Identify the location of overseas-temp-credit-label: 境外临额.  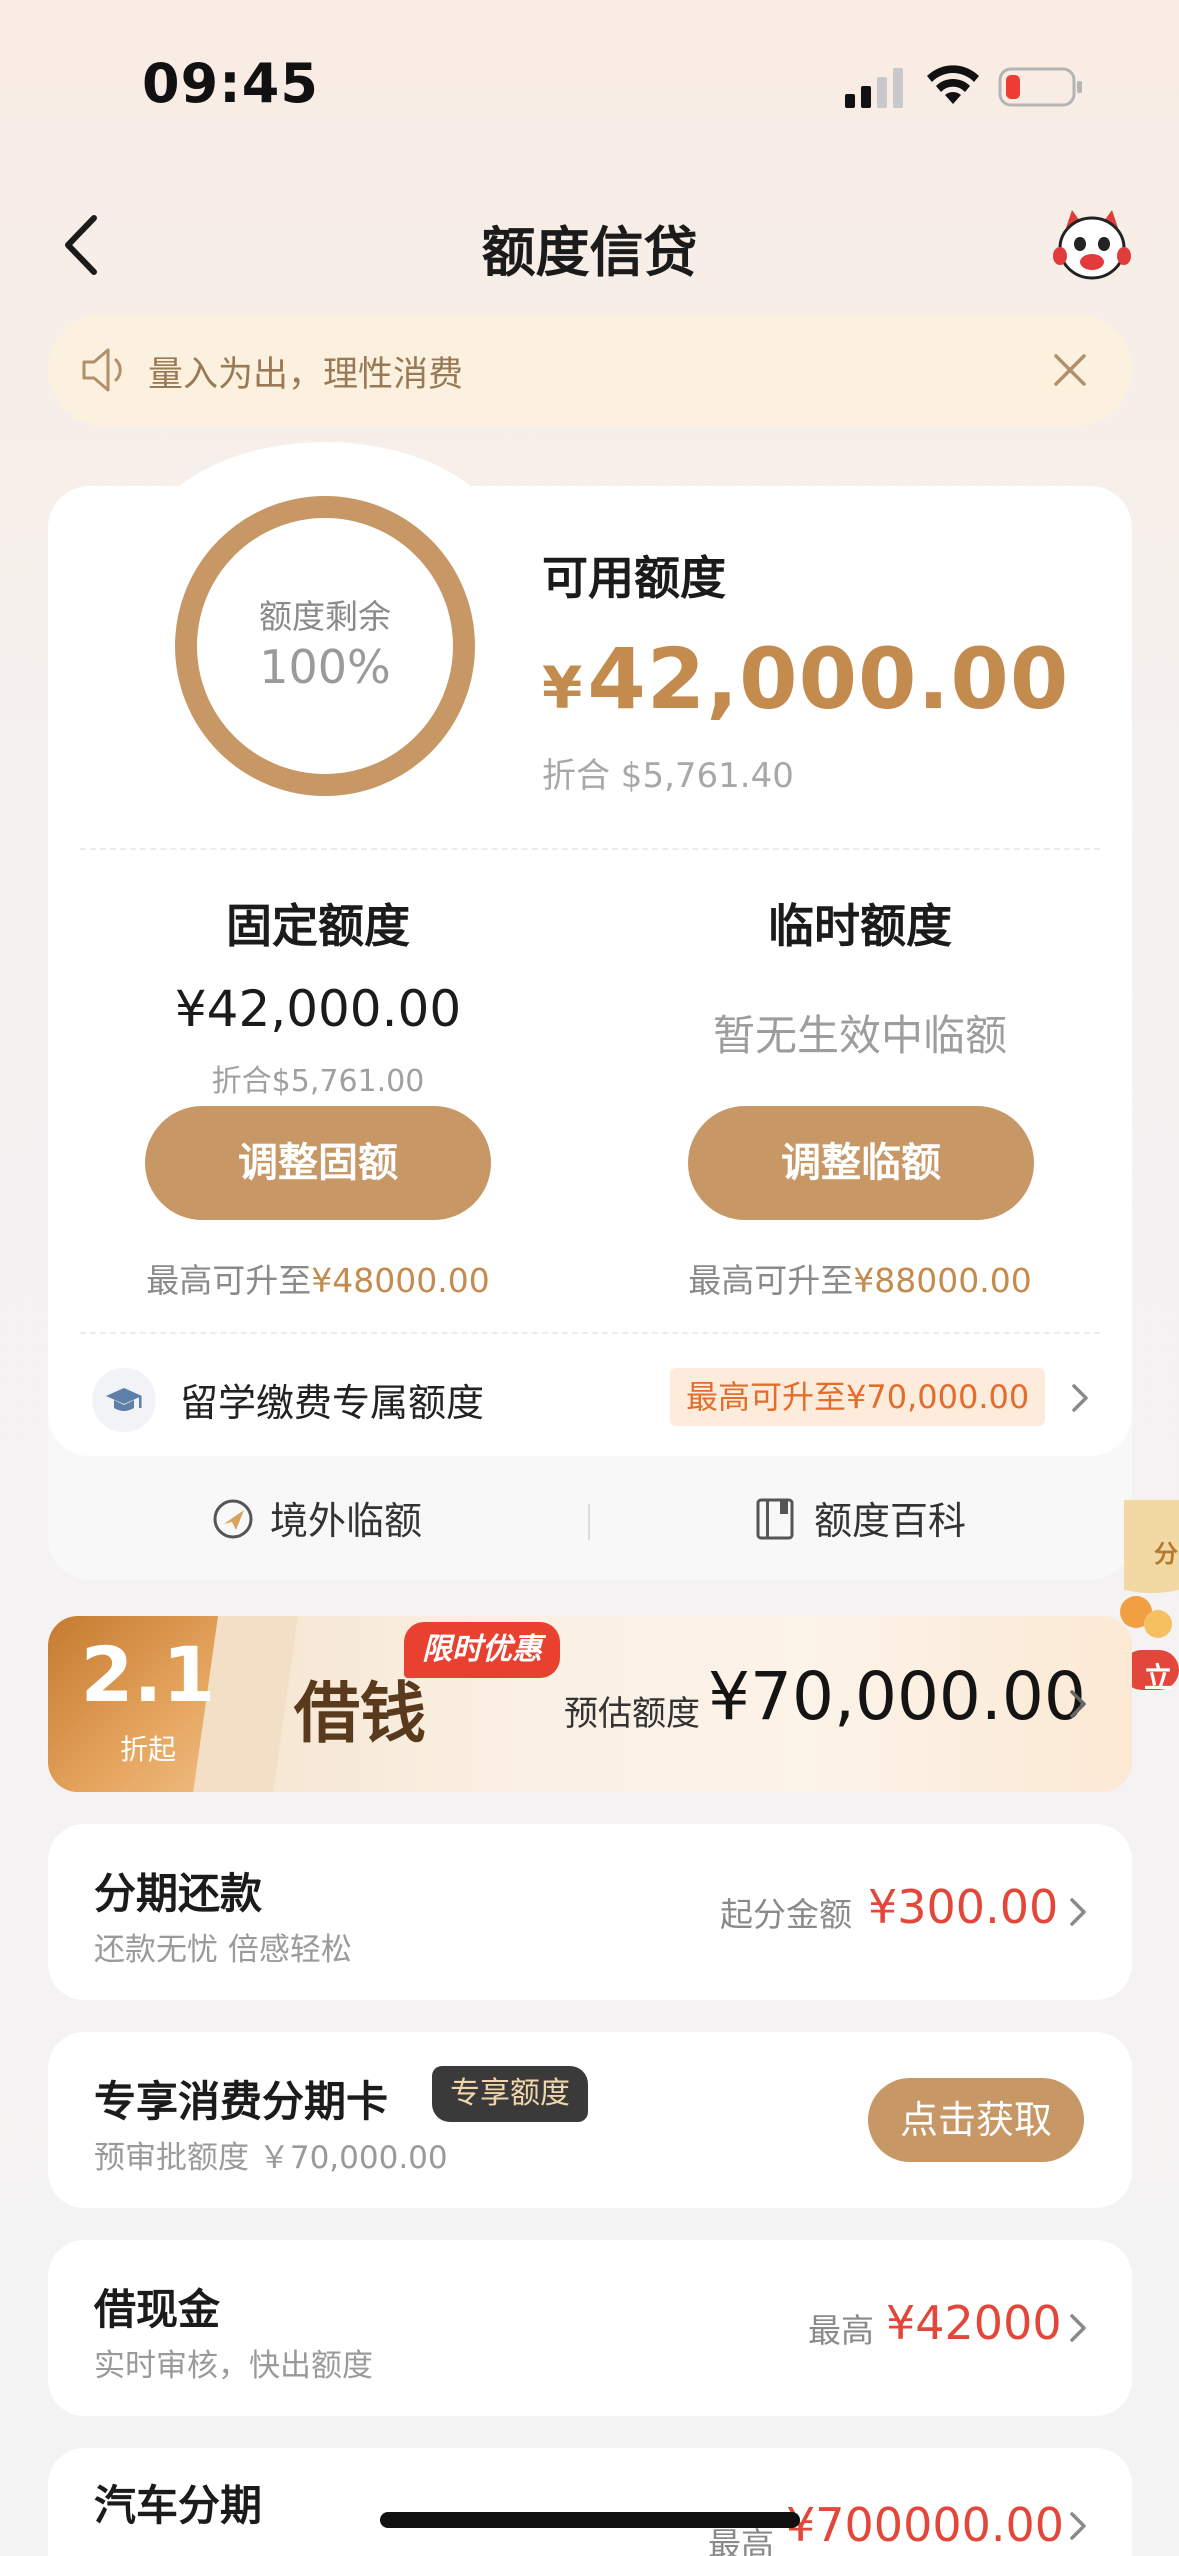
(346, 1521).